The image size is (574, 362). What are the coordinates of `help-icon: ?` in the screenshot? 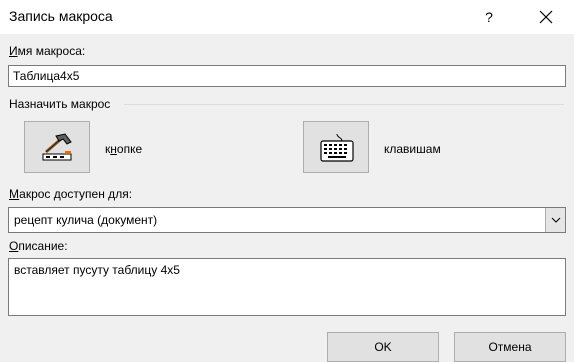 It's located at (489, 17).